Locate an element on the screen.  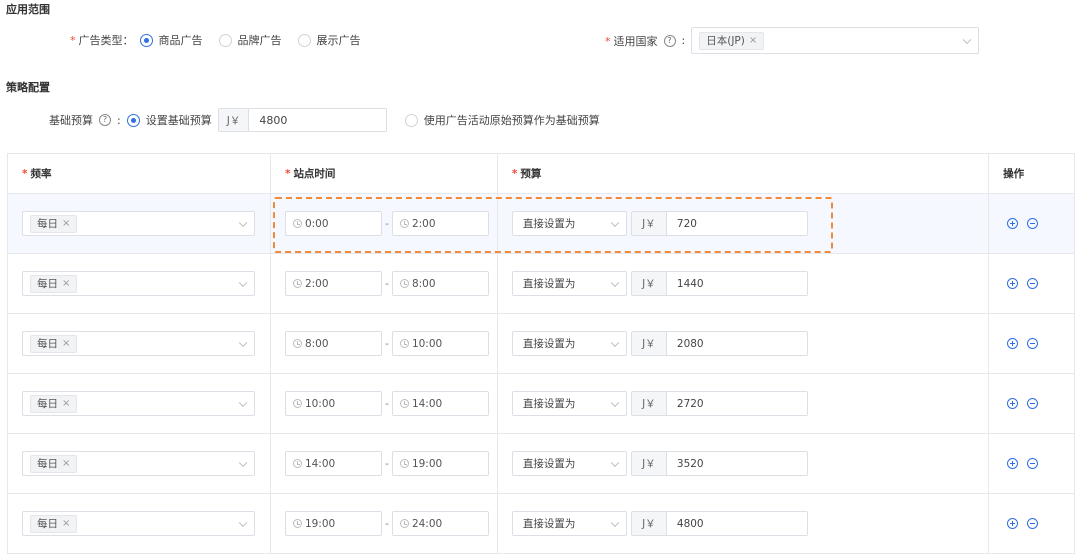
ad-type-option-brand: 品牌广告 is located at coordinates (250, 40).